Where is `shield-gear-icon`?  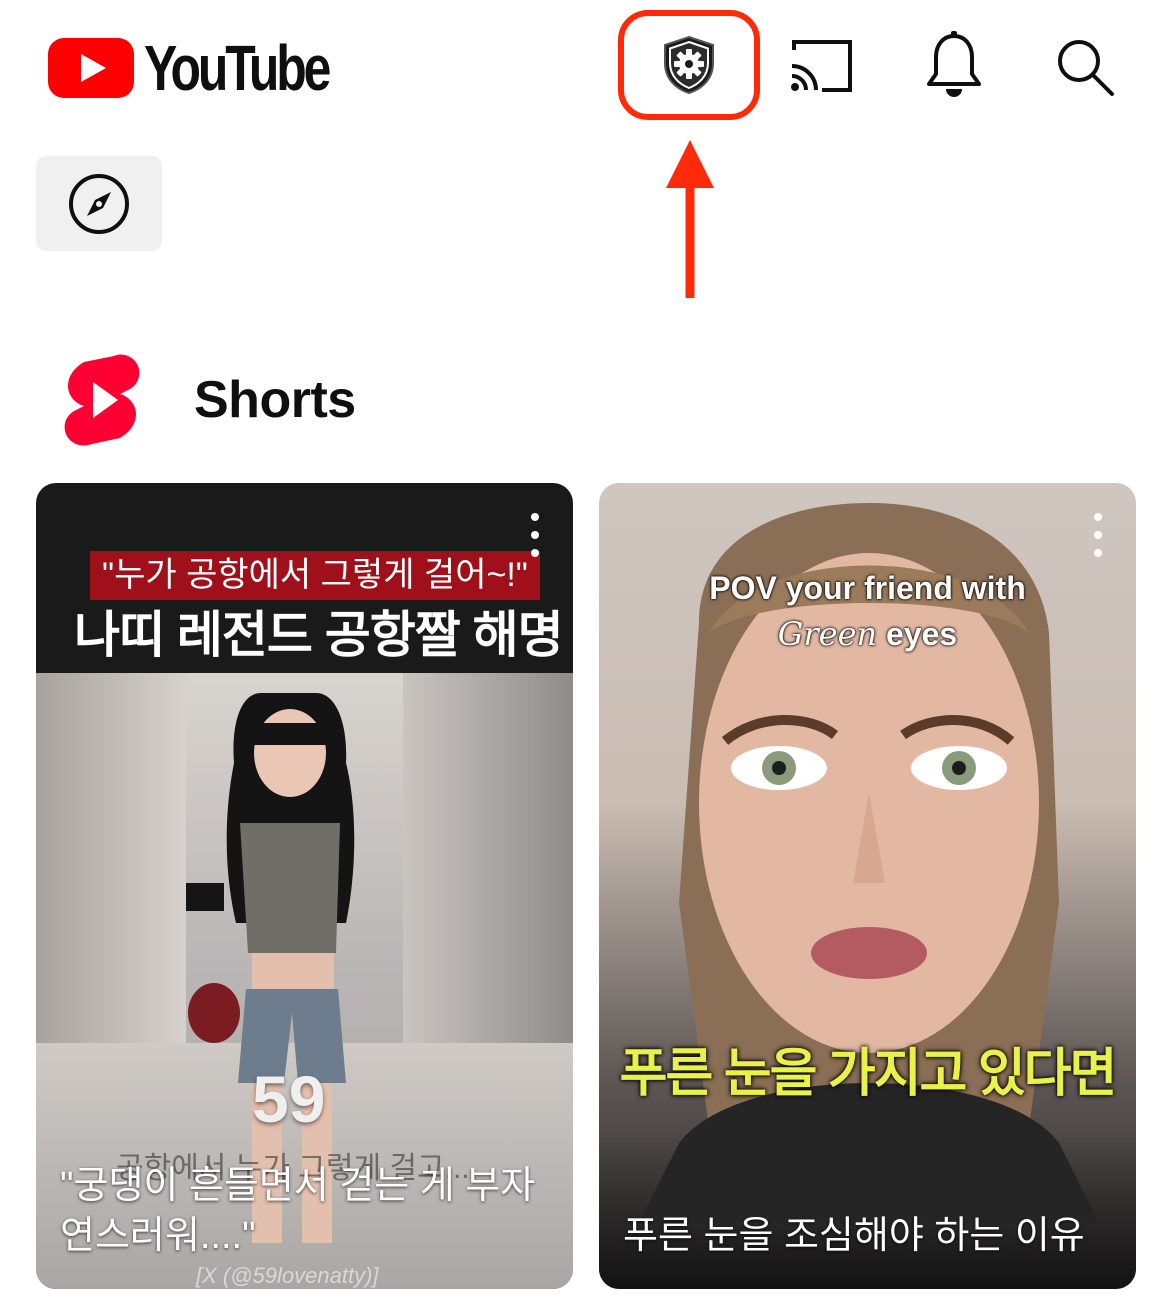 shield-gear-icon is located at coordinates (689, 65).